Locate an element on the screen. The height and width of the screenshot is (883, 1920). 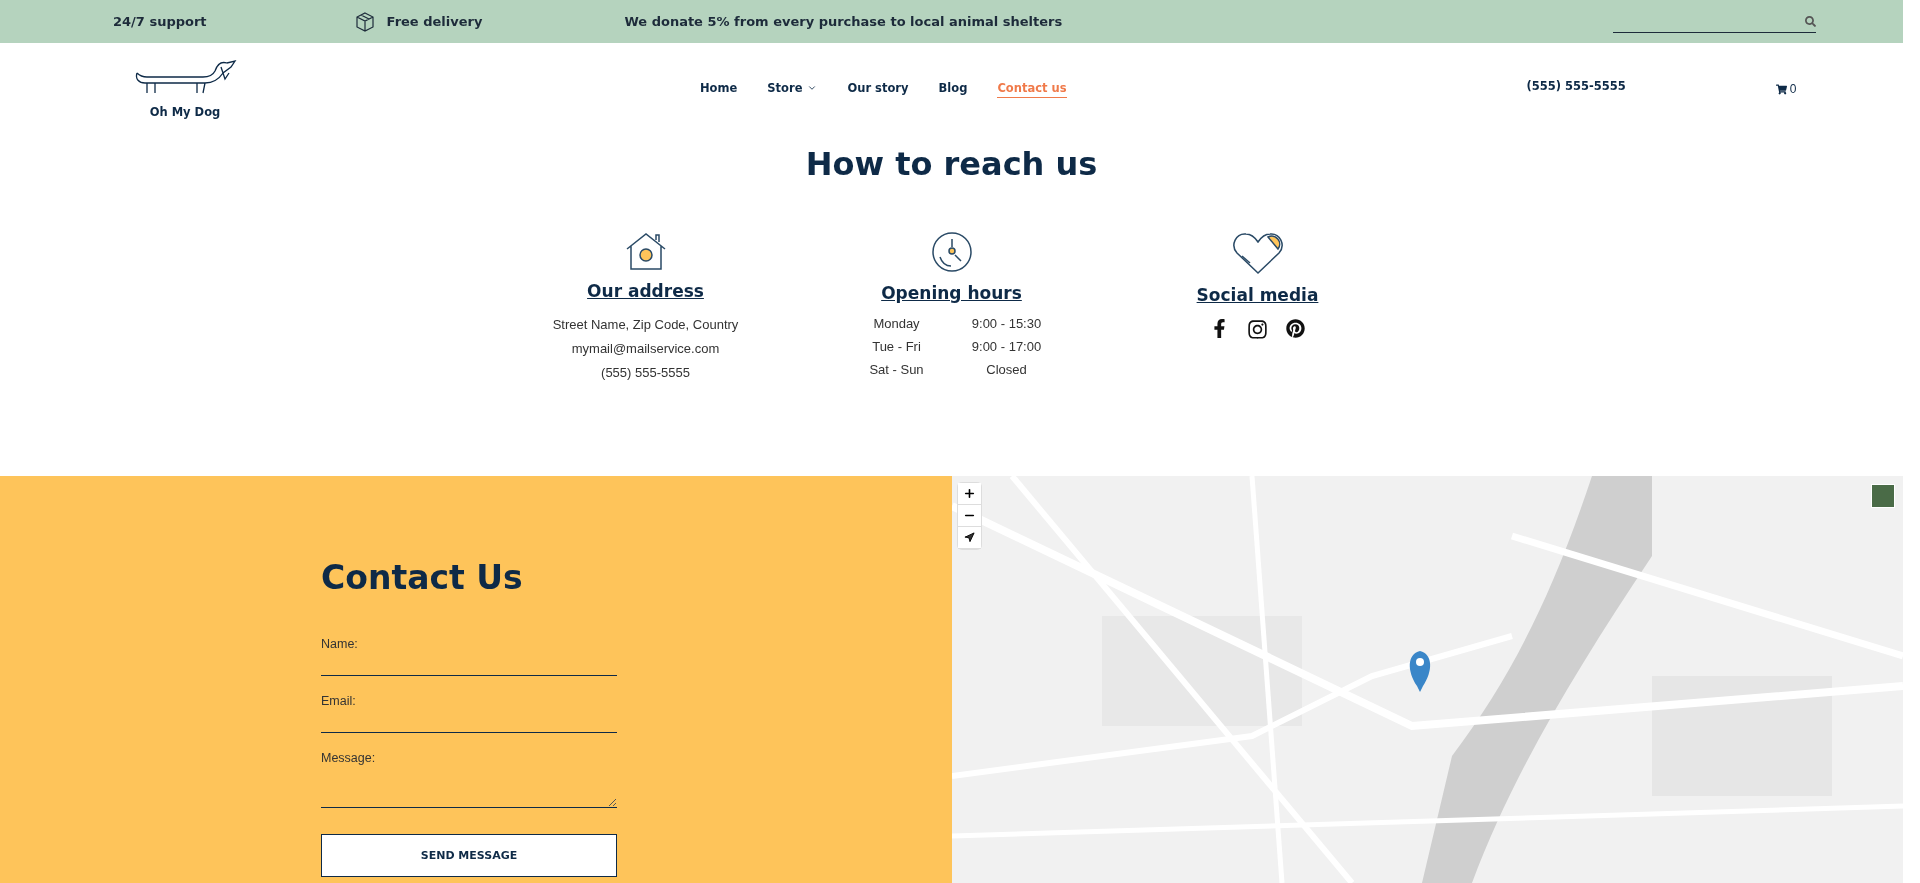
input-field: Email: is located at coordinates (469, 713).